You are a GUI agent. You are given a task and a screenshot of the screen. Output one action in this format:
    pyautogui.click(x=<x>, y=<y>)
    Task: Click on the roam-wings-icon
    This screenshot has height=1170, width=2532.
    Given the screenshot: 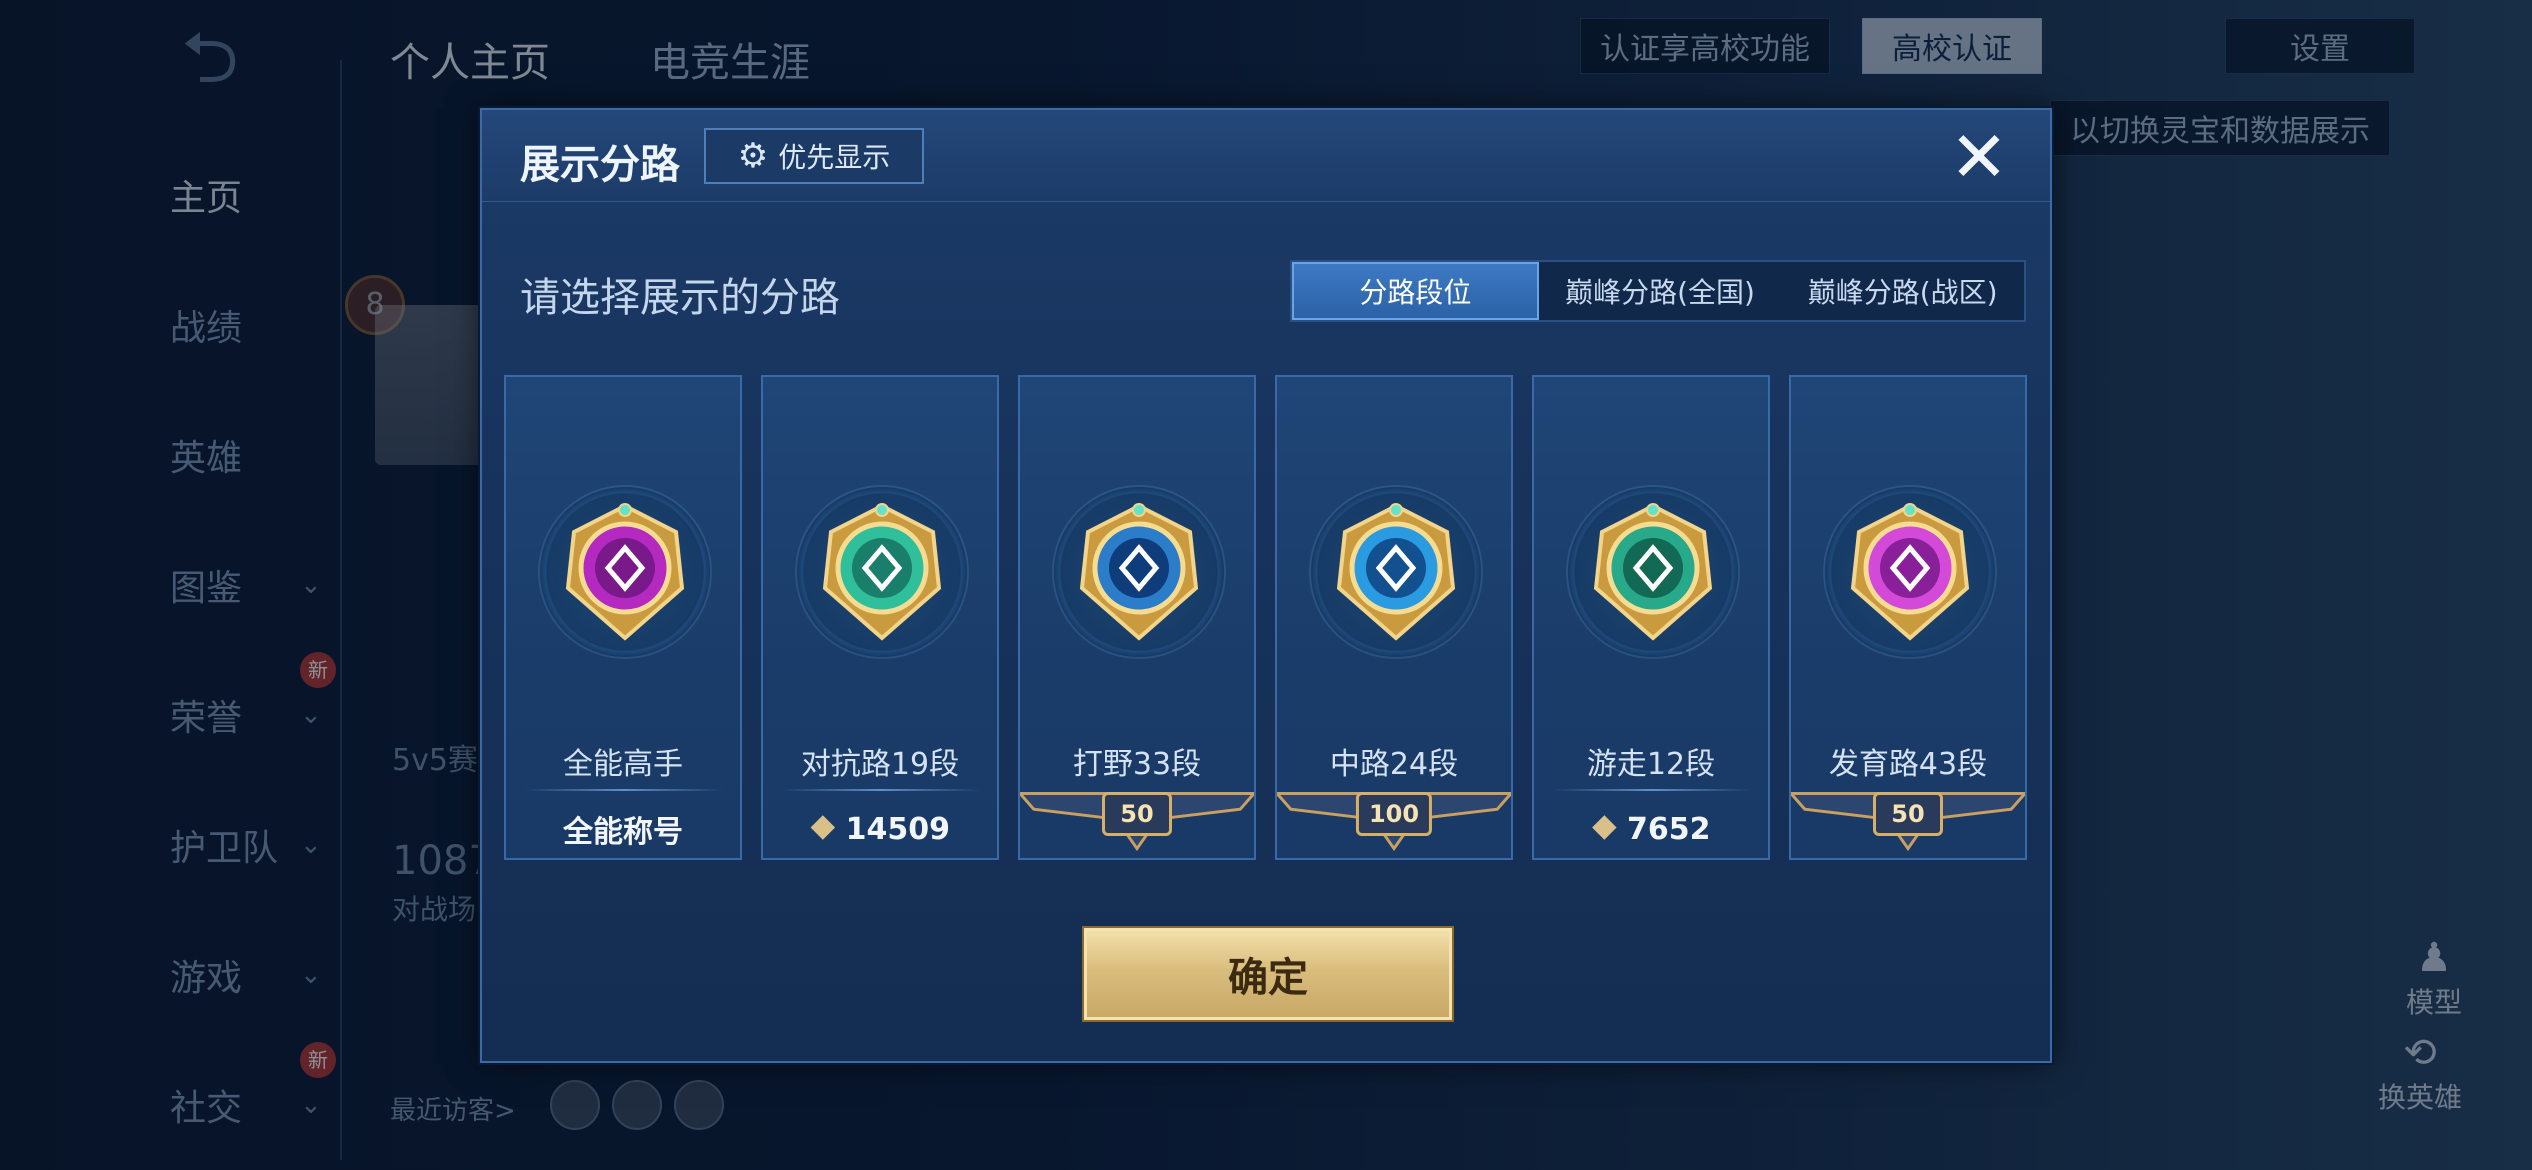 What is the action you would take?
    pyautogui.click(x=1653, y=572)
    